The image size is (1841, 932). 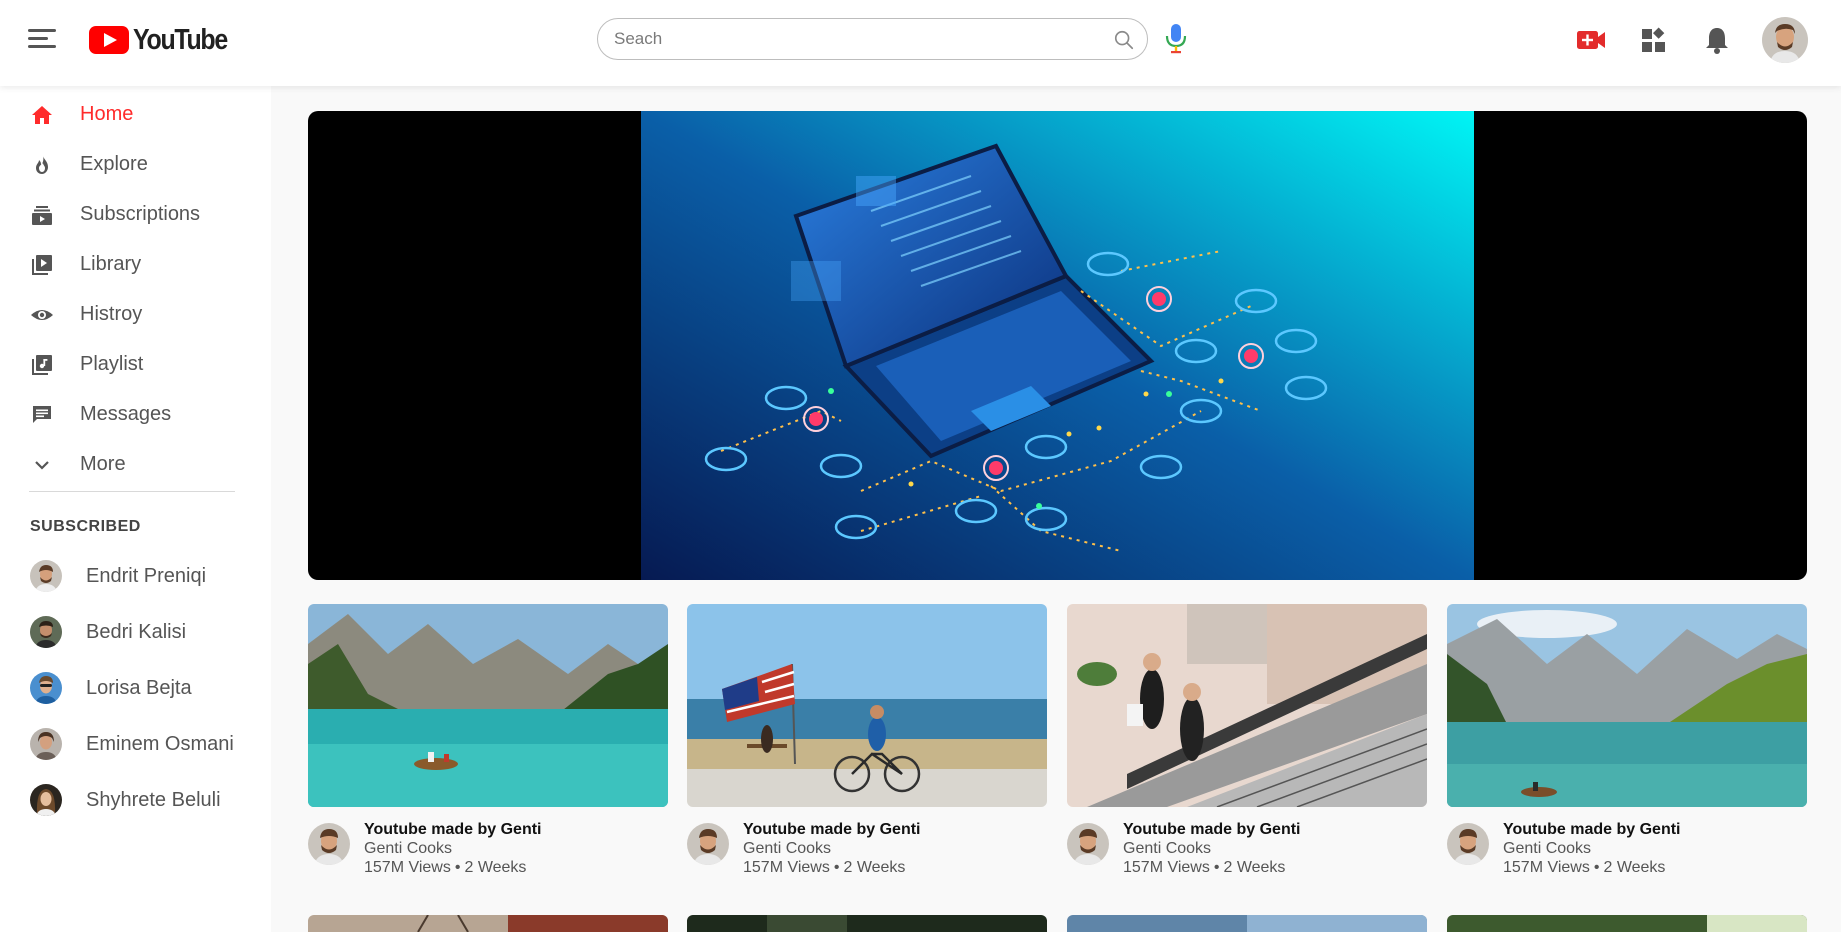 What do you see at coordinates (1785, 40) in the screenshot?
I see `user-avatar` at bounding box center [1785, 40].